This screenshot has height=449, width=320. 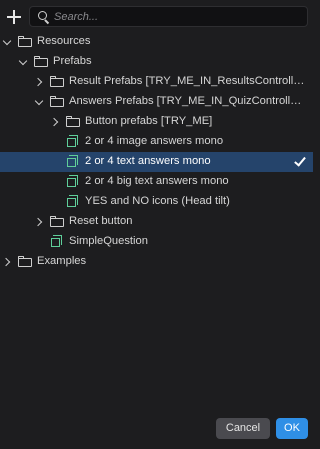 What do you see at coordinates (101, 221) in the screenshot?
I see `tree-item-label: Reset button` at bounding box center [101, 221].